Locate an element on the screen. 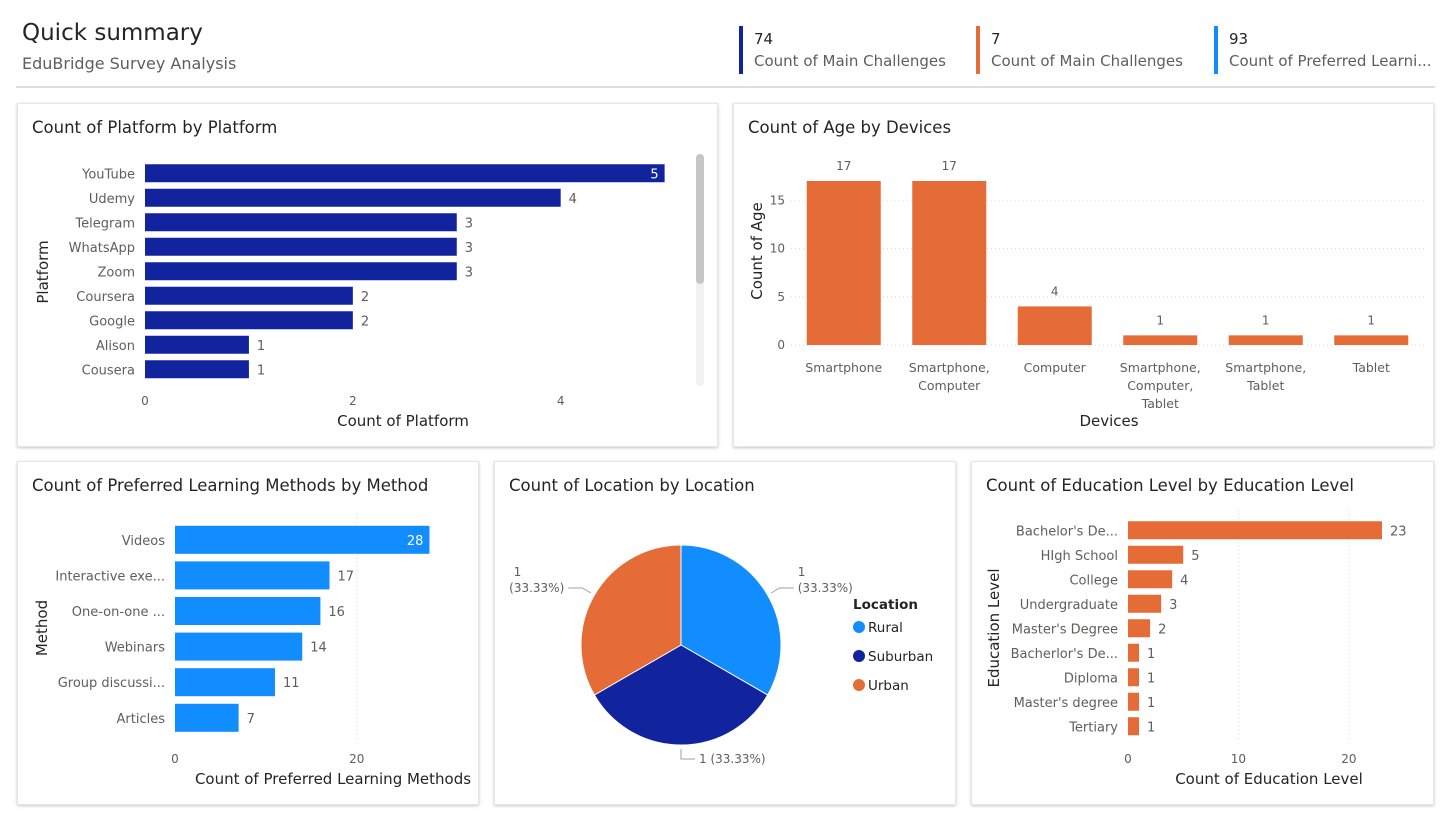 This screenshot has height=821, width=1449. category-label: Zoom is located at coordinates (116, 272).